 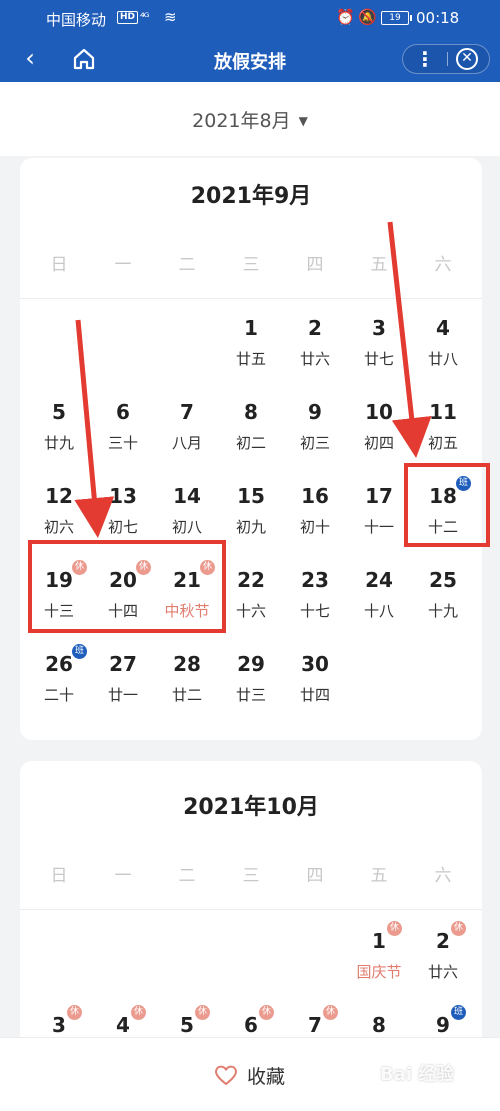 What do you see at coordinates (122, 527) in the screenshot?
I see `lunar-date: 初七` at bounding box center [122, 527].